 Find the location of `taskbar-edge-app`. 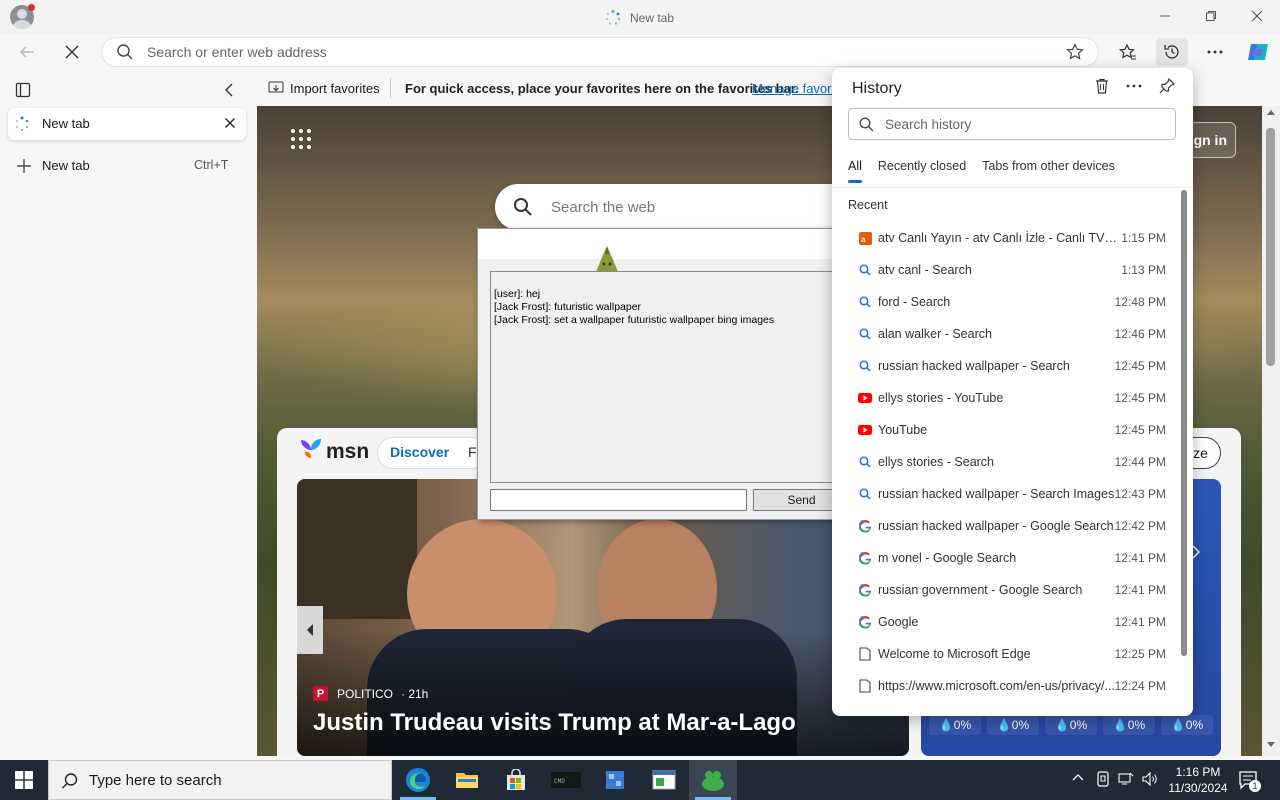

taskbar-edge-app is located at coordinates (418, 780).